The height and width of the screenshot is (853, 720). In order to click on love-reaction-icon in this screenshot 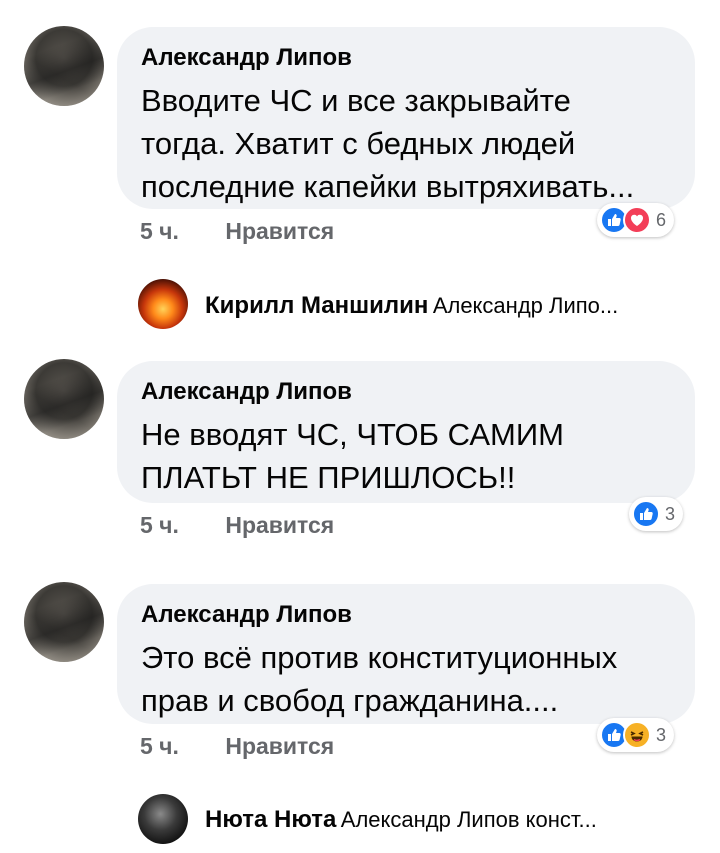, I will do `click(637, 220)`.